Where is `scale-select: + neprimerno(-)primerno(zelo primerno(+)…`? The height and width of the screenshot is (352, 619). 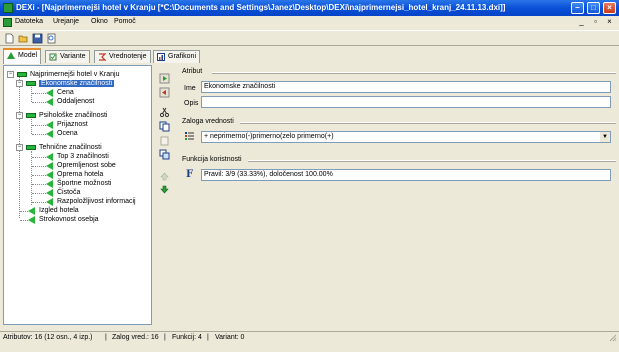 scale-select: + neprimerno(-)primerno(zelo primerno(+)… is located at coordinates (406, 137).